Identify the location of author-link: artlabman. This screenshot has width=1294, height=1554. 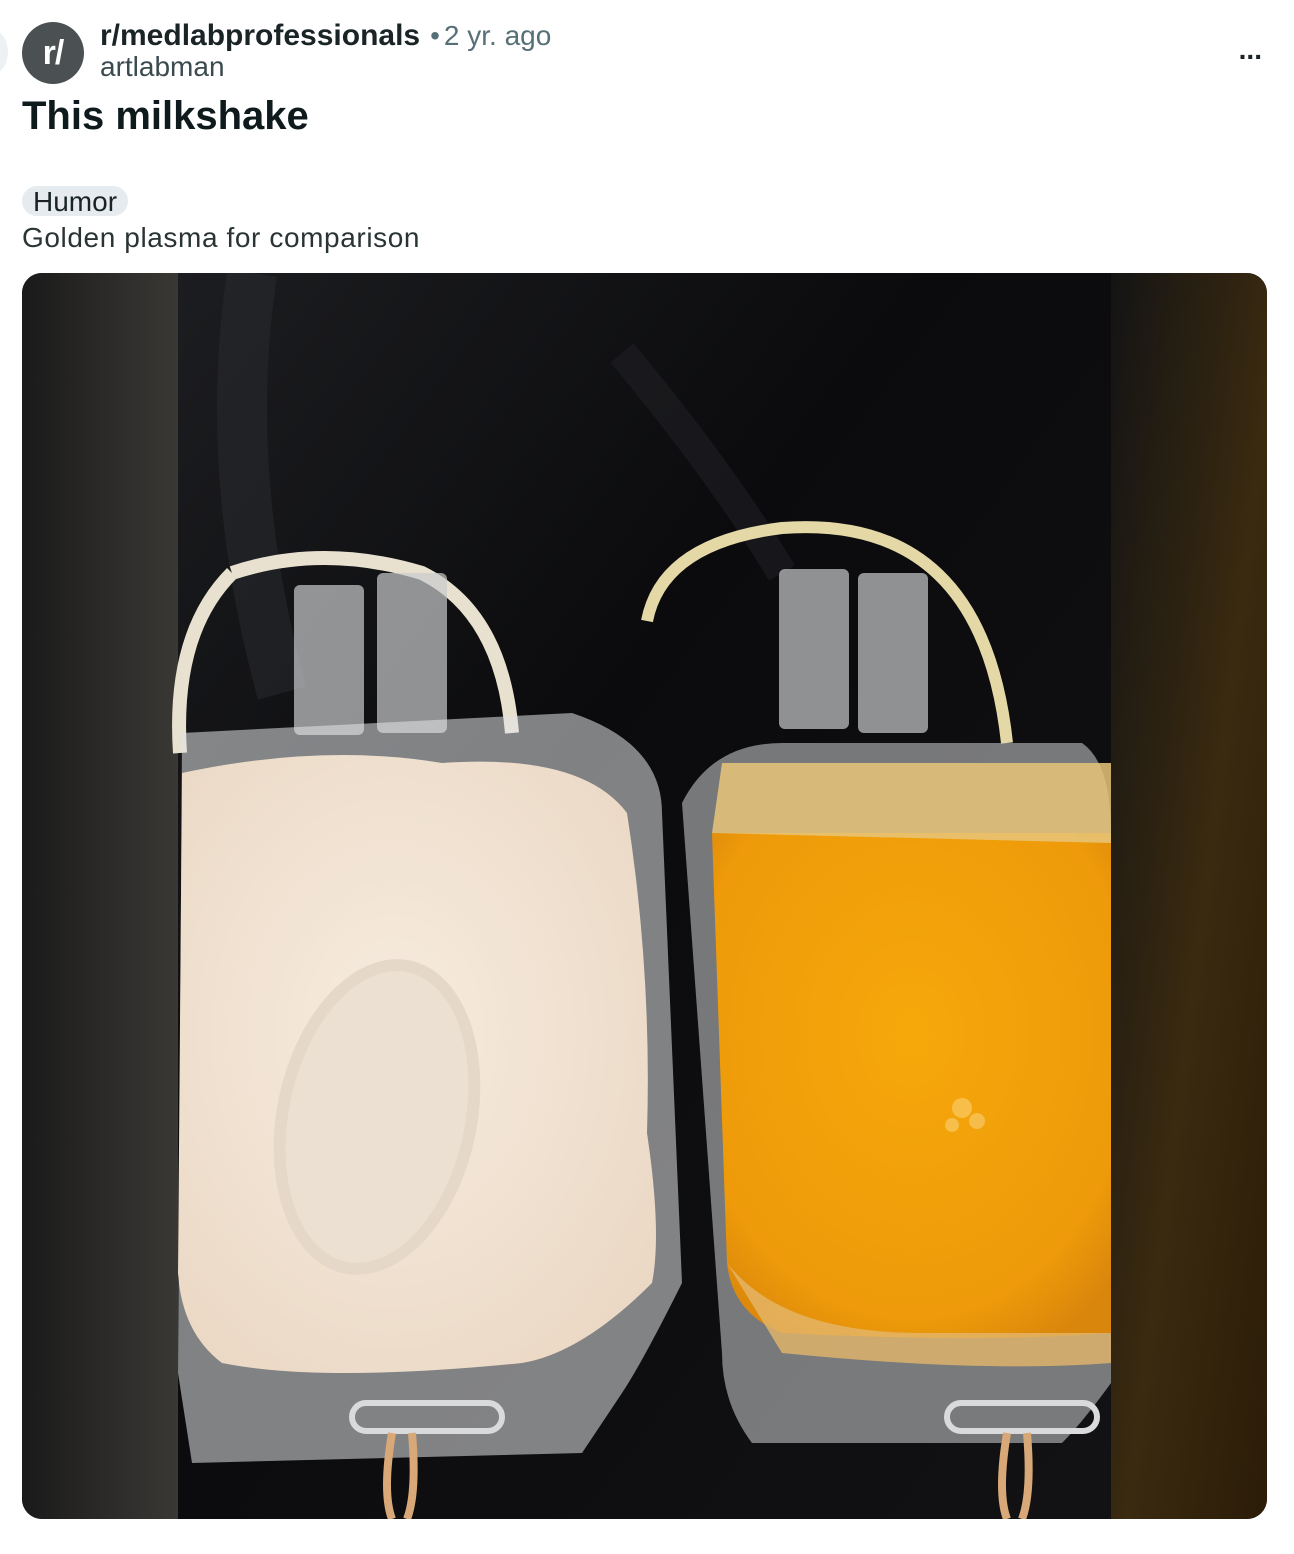
(325, 67).